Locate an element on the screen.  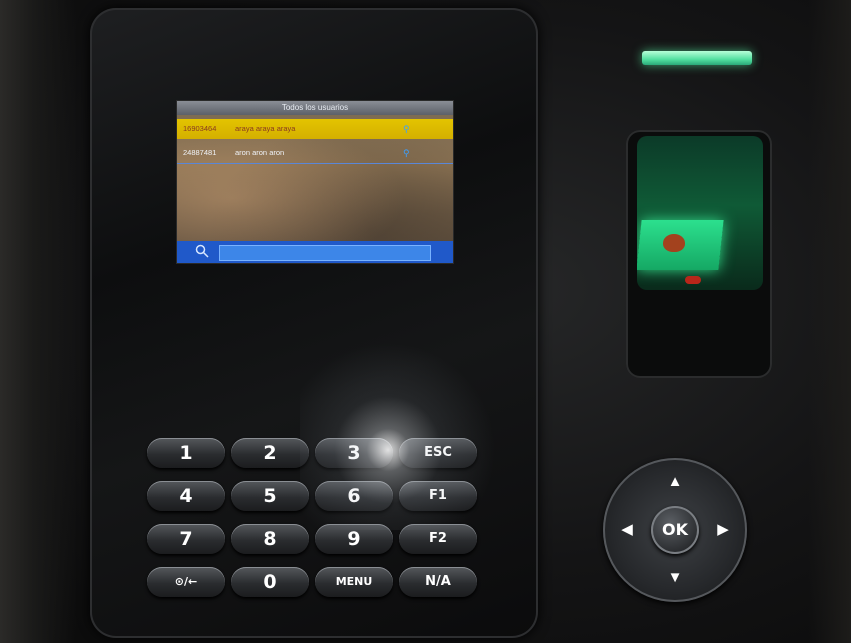
key-9: 9 is located at coordinates (354, 539).